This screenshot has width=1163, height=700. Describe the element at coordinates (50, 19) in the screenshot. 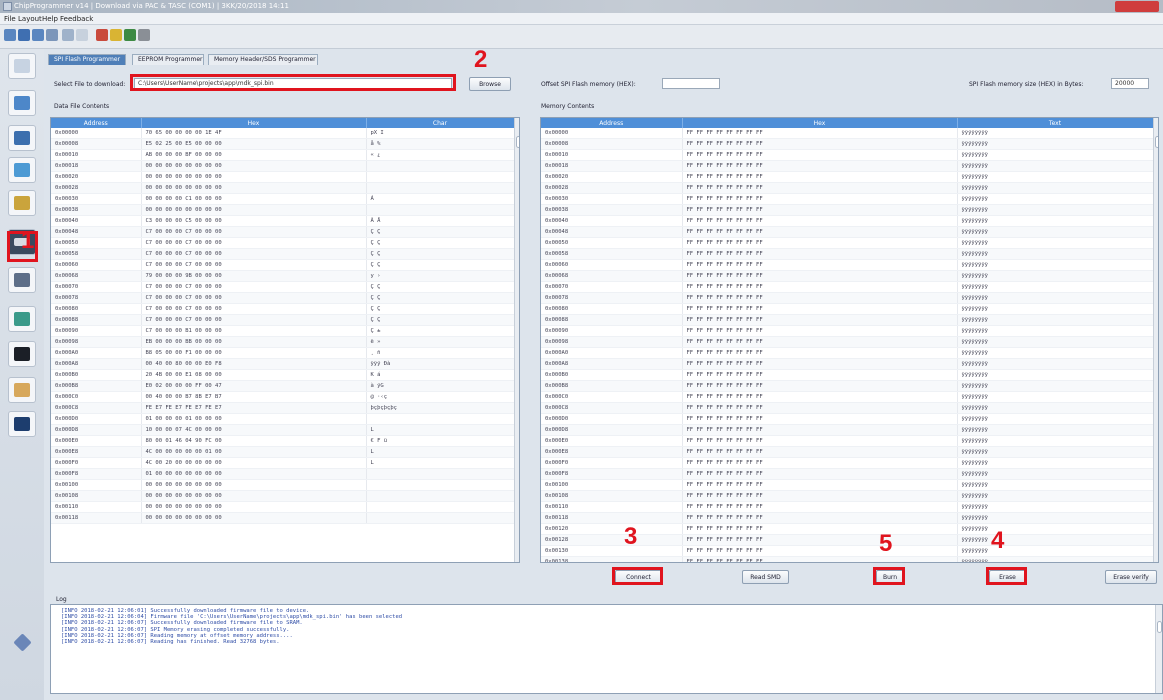

I see `menu-help: Help` at that location.